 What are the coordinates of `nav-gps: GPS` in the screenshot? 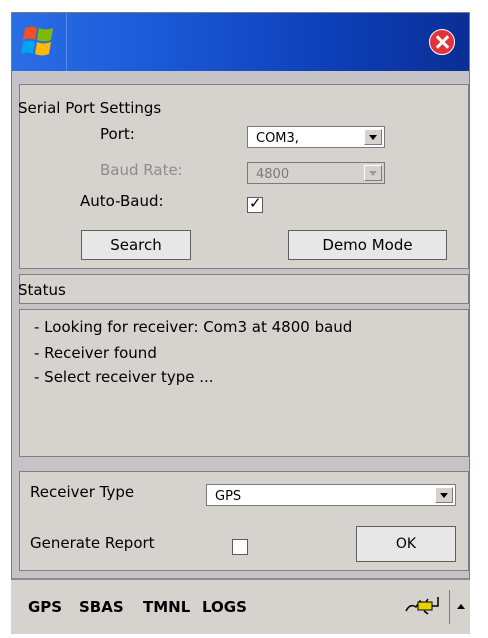 It's located at (45, 607).